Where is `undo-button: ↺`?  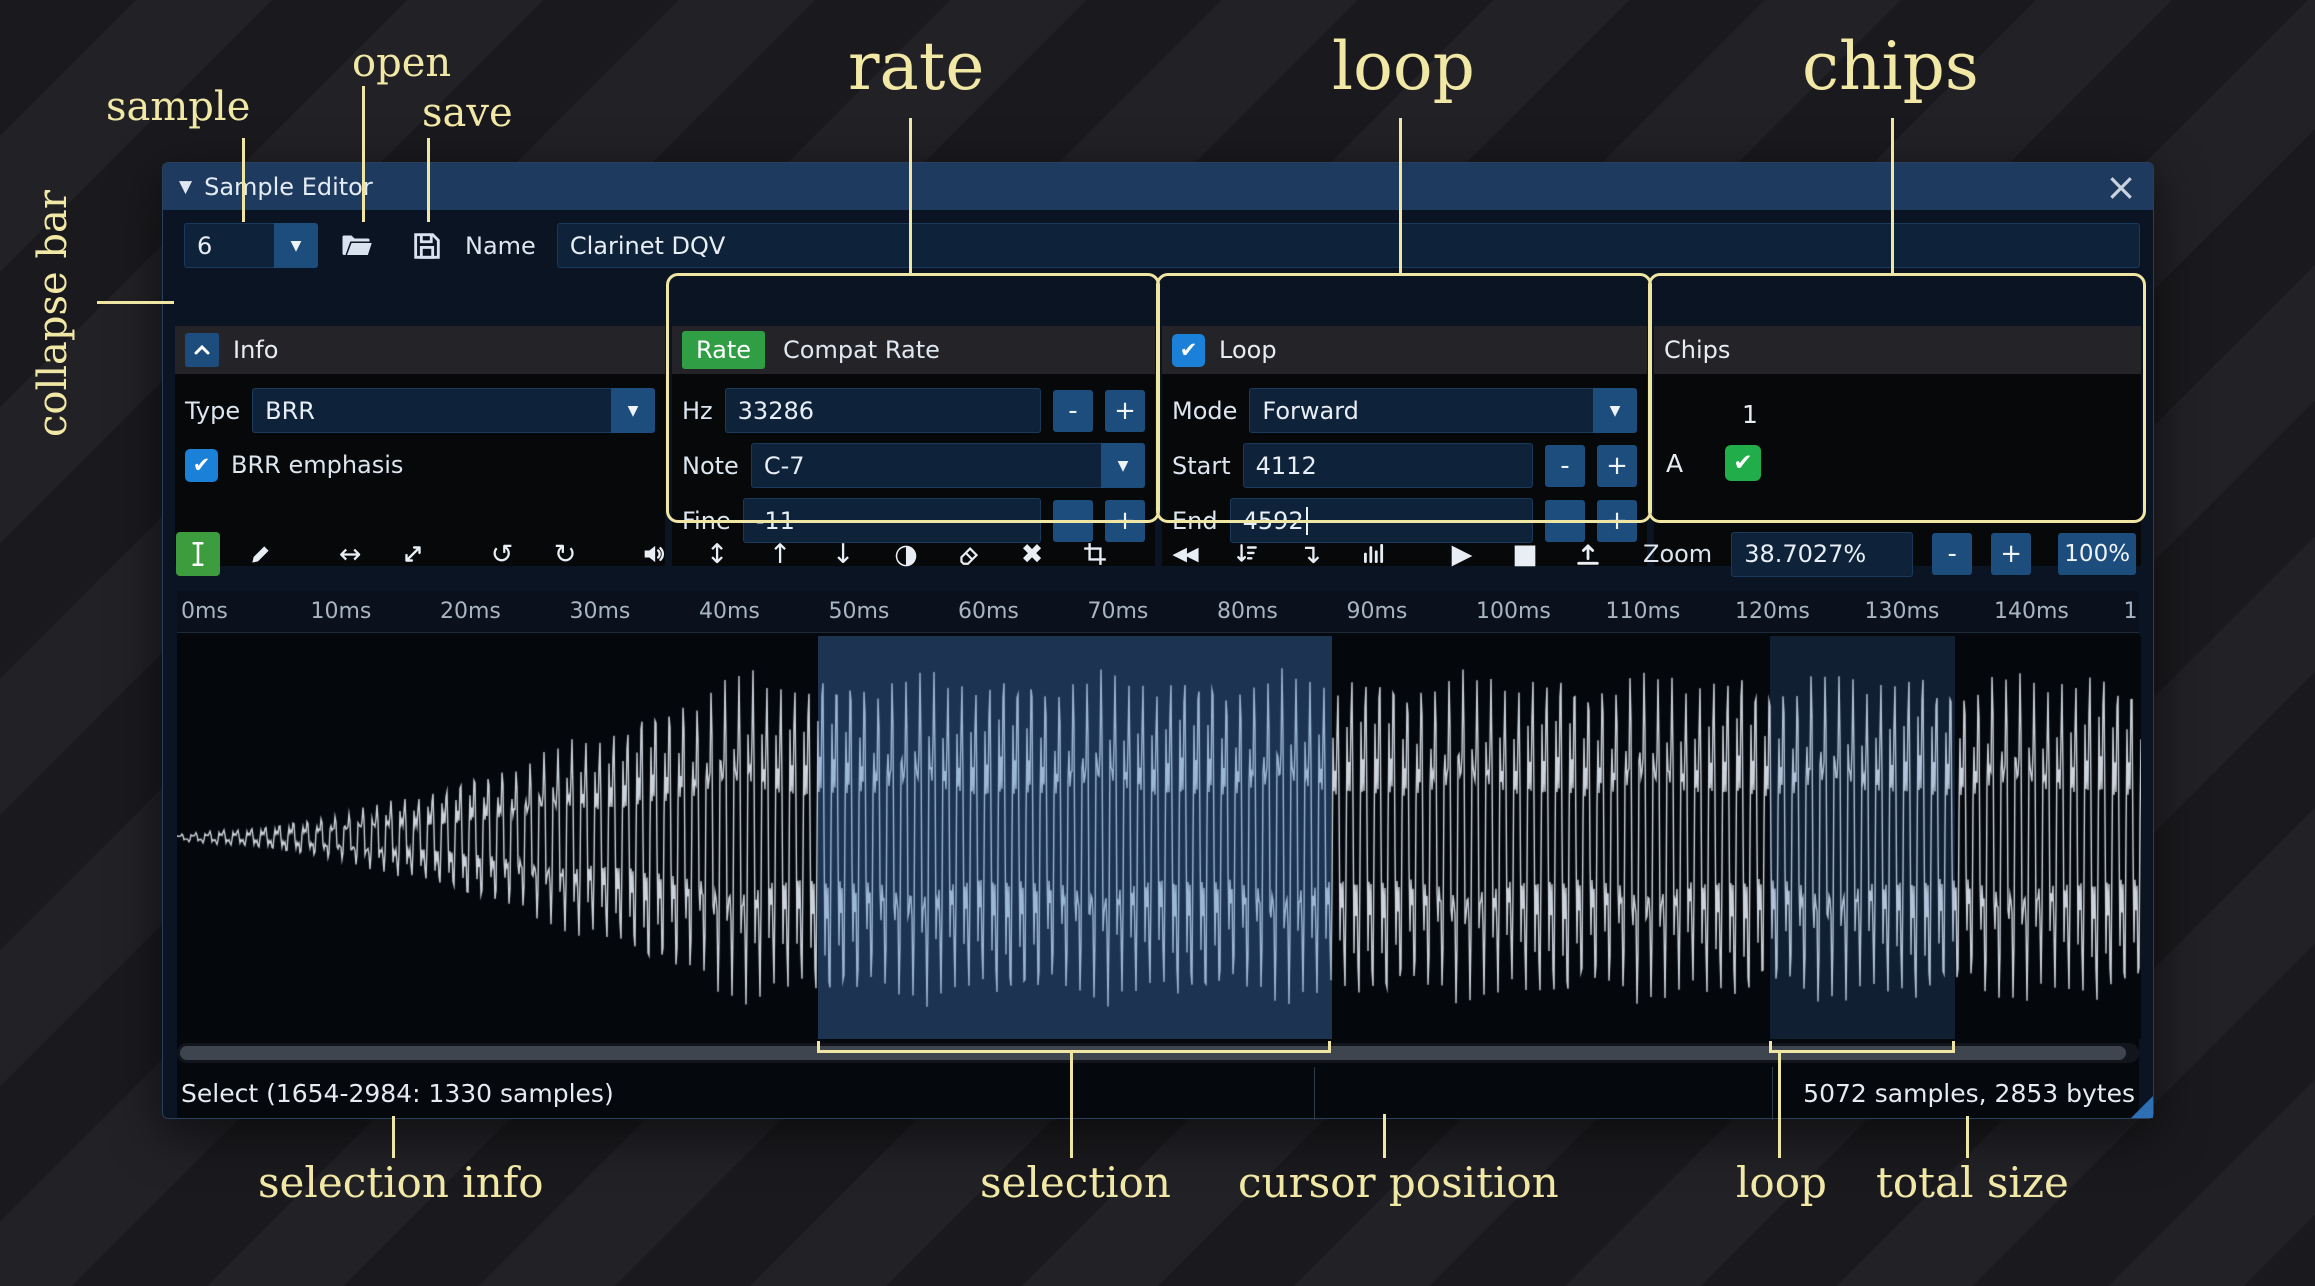
undo-button: ↺ is located at coordinates (502, 554).